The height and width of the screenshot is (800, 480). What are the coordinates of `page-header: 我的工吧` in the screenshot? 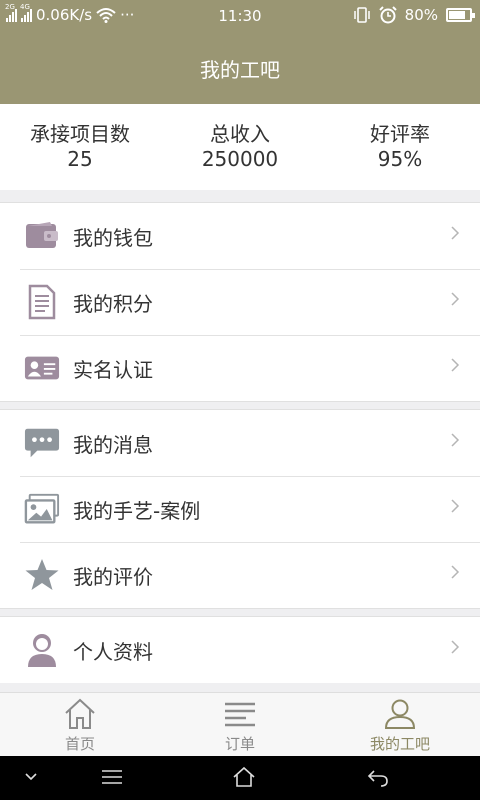 It's located at (240, 68).